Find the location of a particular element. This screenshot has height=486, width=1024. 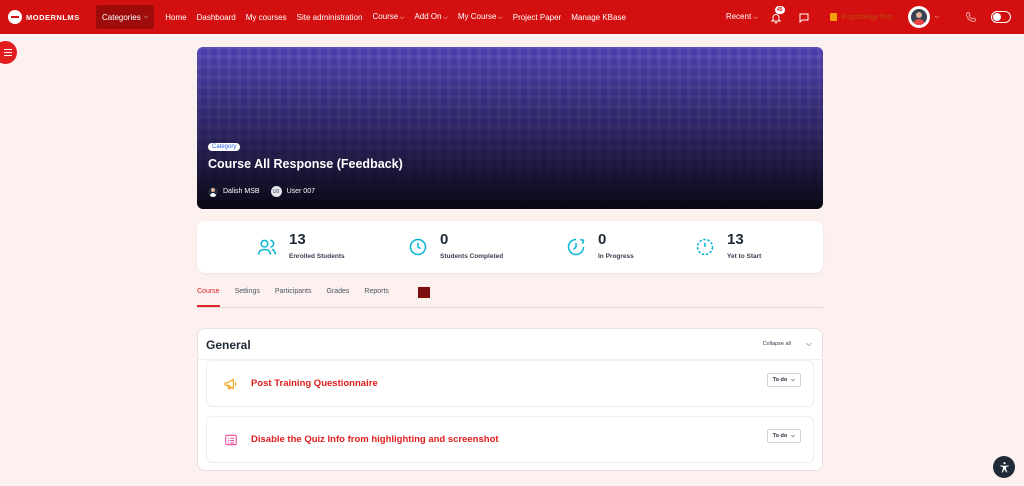

book-icon is located at coordinates (833, 17).